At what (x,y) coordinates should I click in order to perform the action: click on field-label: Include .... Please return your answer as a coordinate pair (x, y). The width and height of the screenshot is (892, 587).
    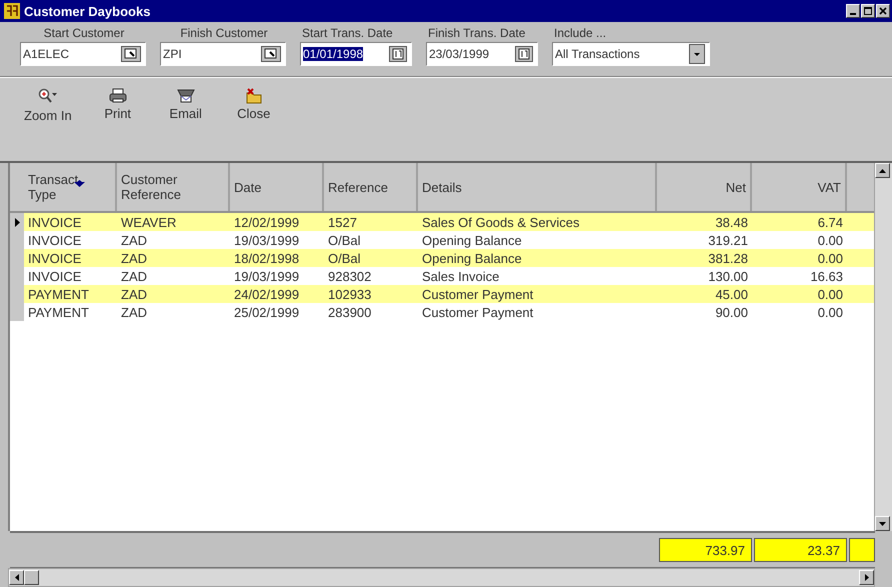
    Looking at the image, I should click on (580, 33).